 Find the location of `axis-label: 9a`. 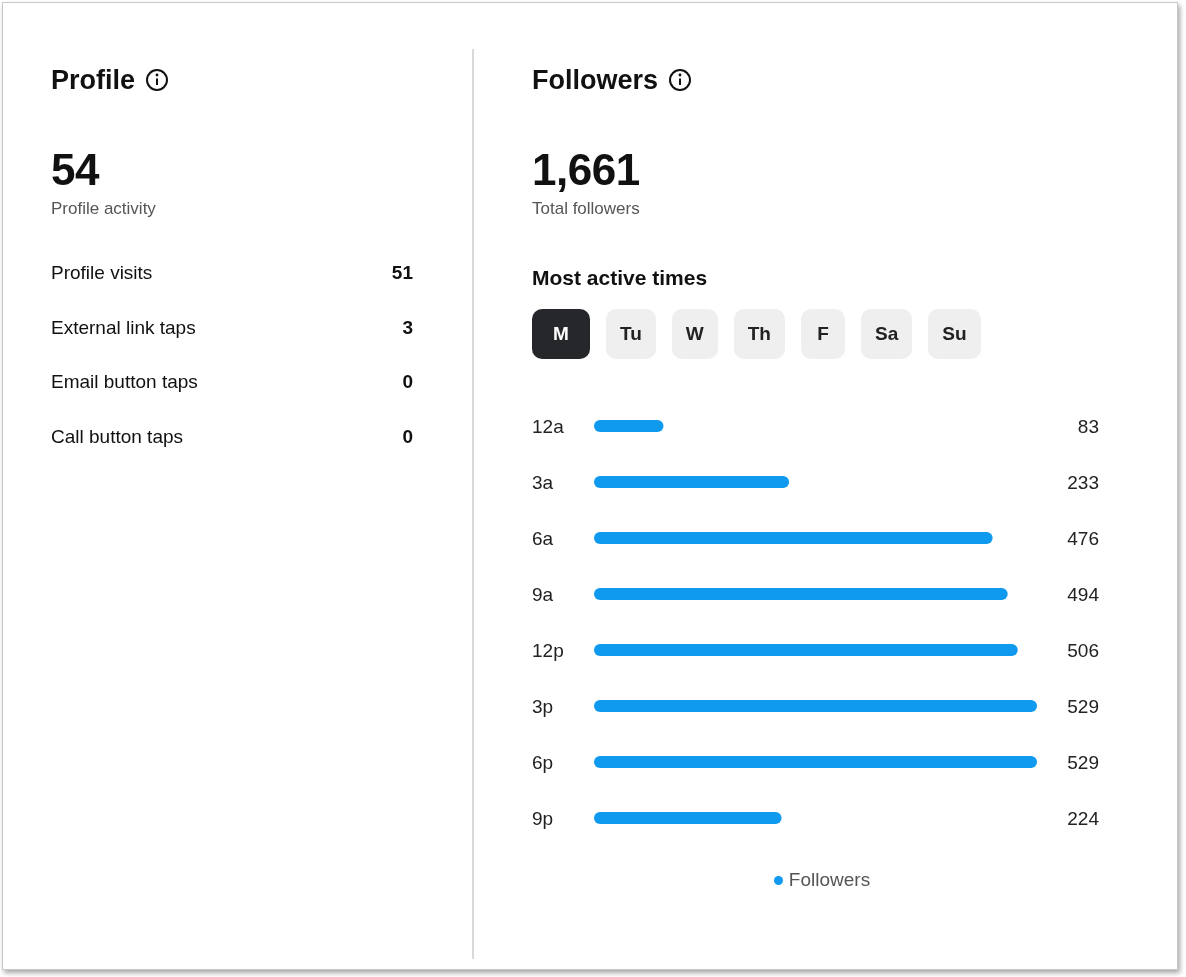

axis-label: 9a is located at coordinates (543, 594).